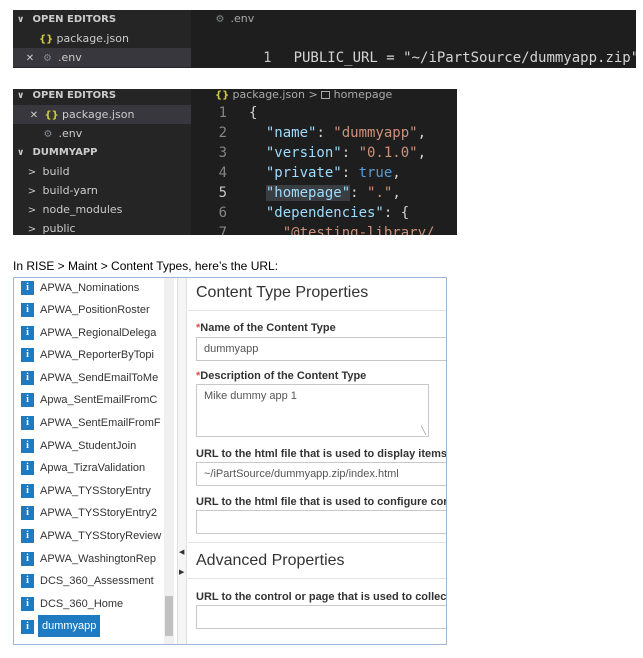 Image resolution: width=643 pixels, height=658 pixels. Describe the element at coordinates (330, 133) in the screenshot. I see `code-line: 2 "name": "dummyapp",` at that location.